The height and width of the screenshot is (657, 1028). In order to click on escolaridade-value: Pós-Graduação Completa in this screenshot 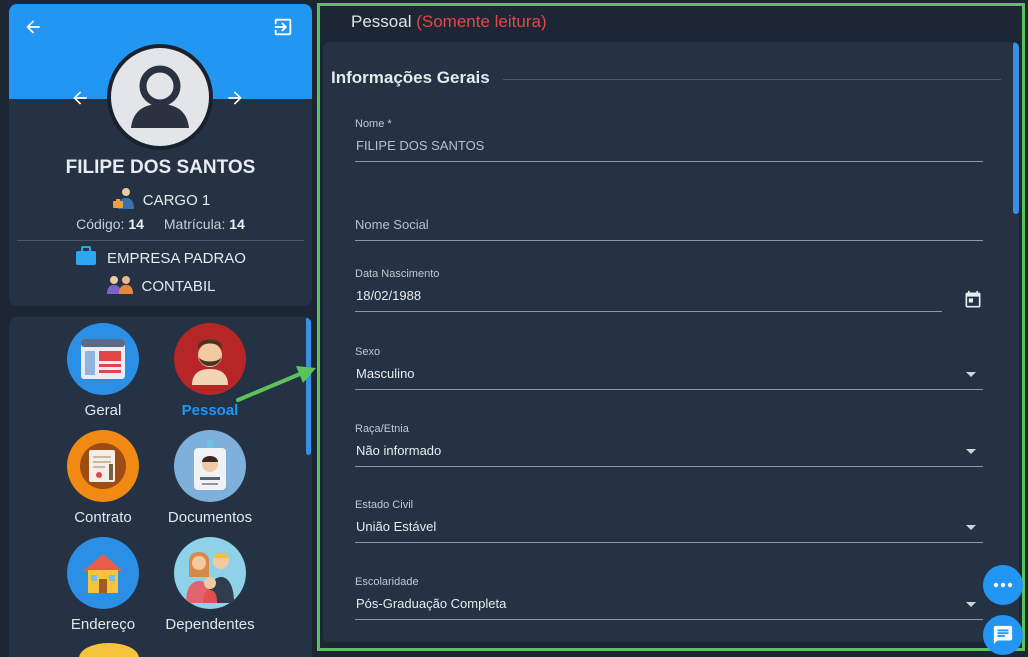, I will do `click(431, 603)`.